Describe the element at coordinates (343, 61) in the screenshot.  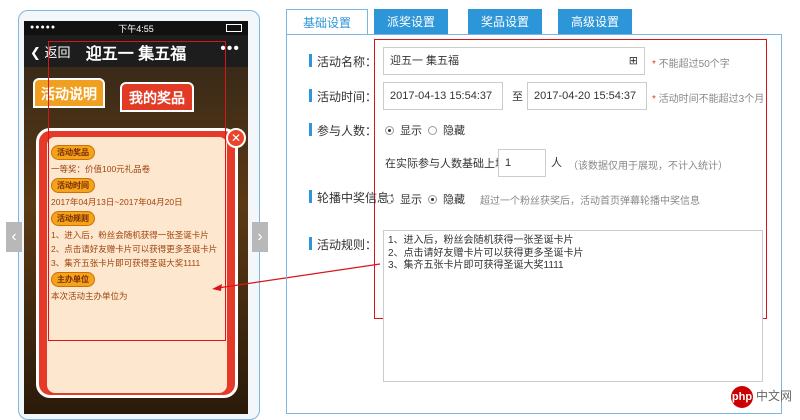
I see `name-label: 活动名称：` at that location.